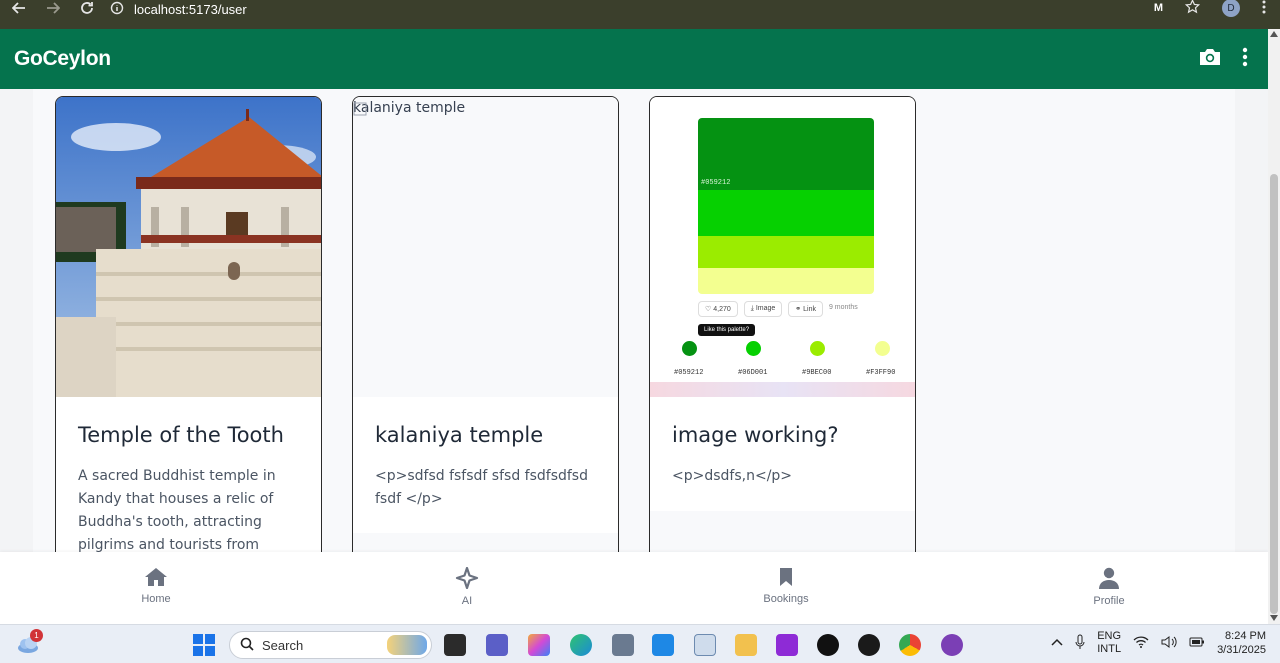 The width and height of the screenshot is (1280, 663). Describe the element at coordinates (1274, 394) in the screenshot. I see `scroll-thumb` at that location.